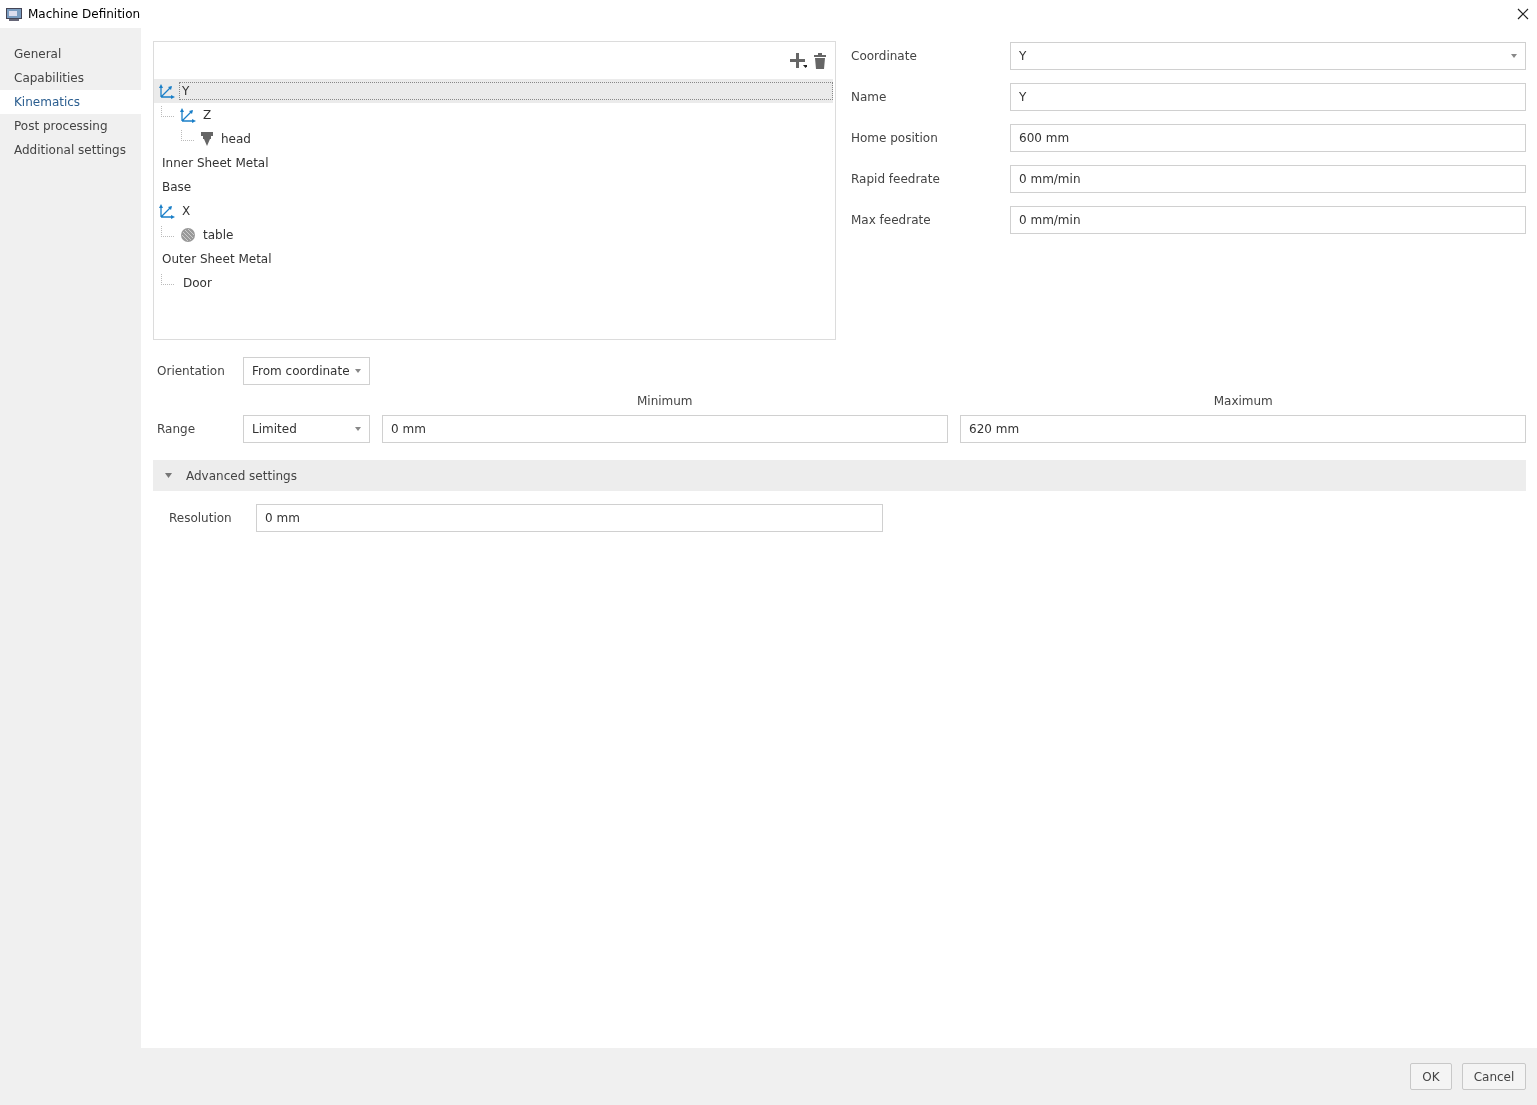 Image resolution: width=1537 pixels, height=1105 pixels. Describe the element at coordinates (70, 54) in the screenshot. I see `sidebar-item: General` at that location.